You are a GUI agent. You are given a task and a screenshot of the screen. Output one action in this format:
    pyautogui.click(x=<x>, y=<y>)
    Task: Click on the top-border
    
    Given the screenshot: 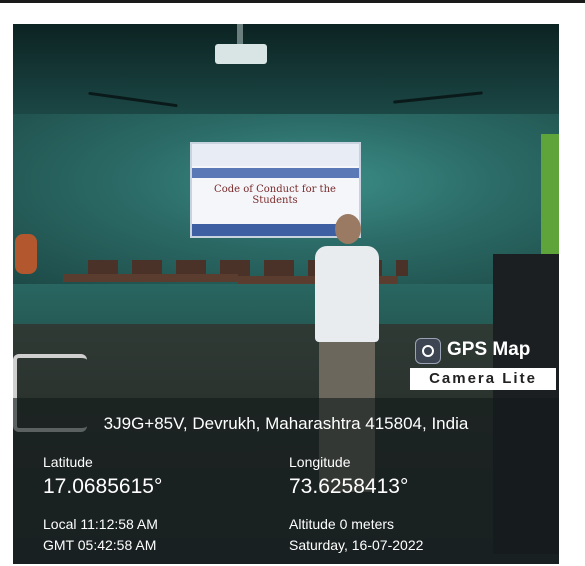 What is the action you would take?
    pyautogui.click(x=292, y=1)
    